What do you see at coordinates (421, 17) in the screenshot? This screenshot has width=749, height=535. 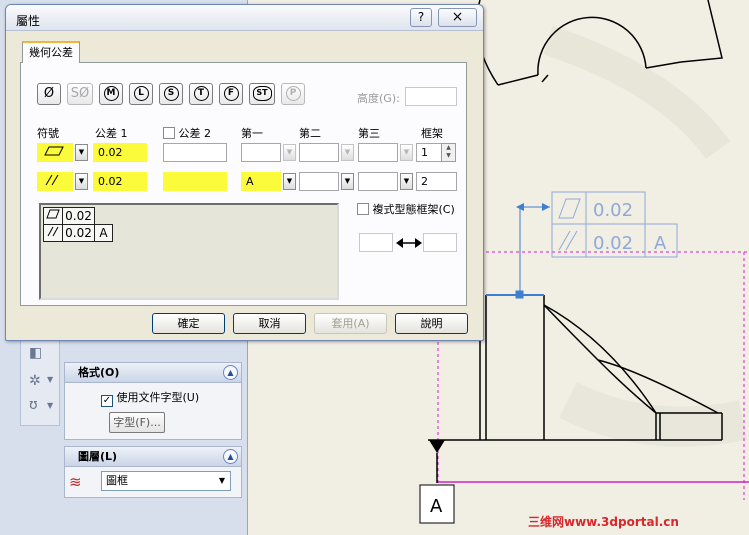 I see `help-button: ?` at bounding box center [421, 17].